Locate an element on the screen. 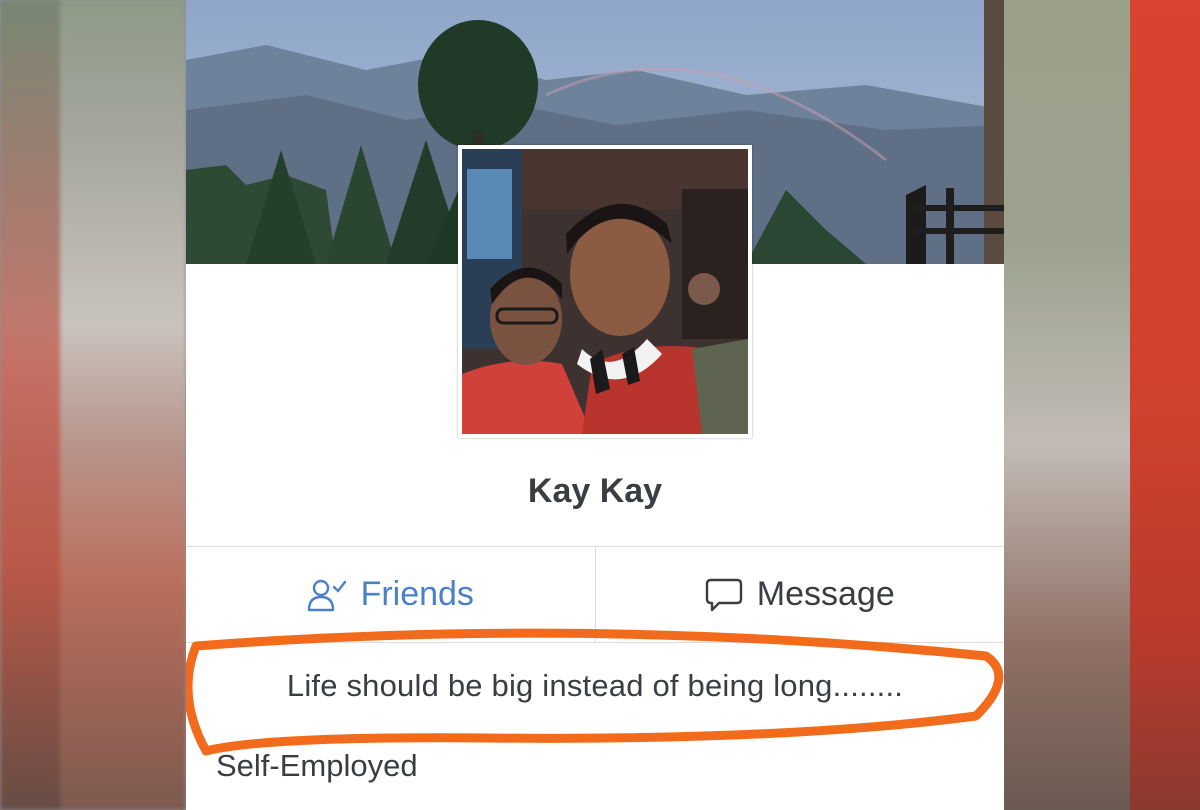  speech-bubble-icon is located at coordinates (724, 595).